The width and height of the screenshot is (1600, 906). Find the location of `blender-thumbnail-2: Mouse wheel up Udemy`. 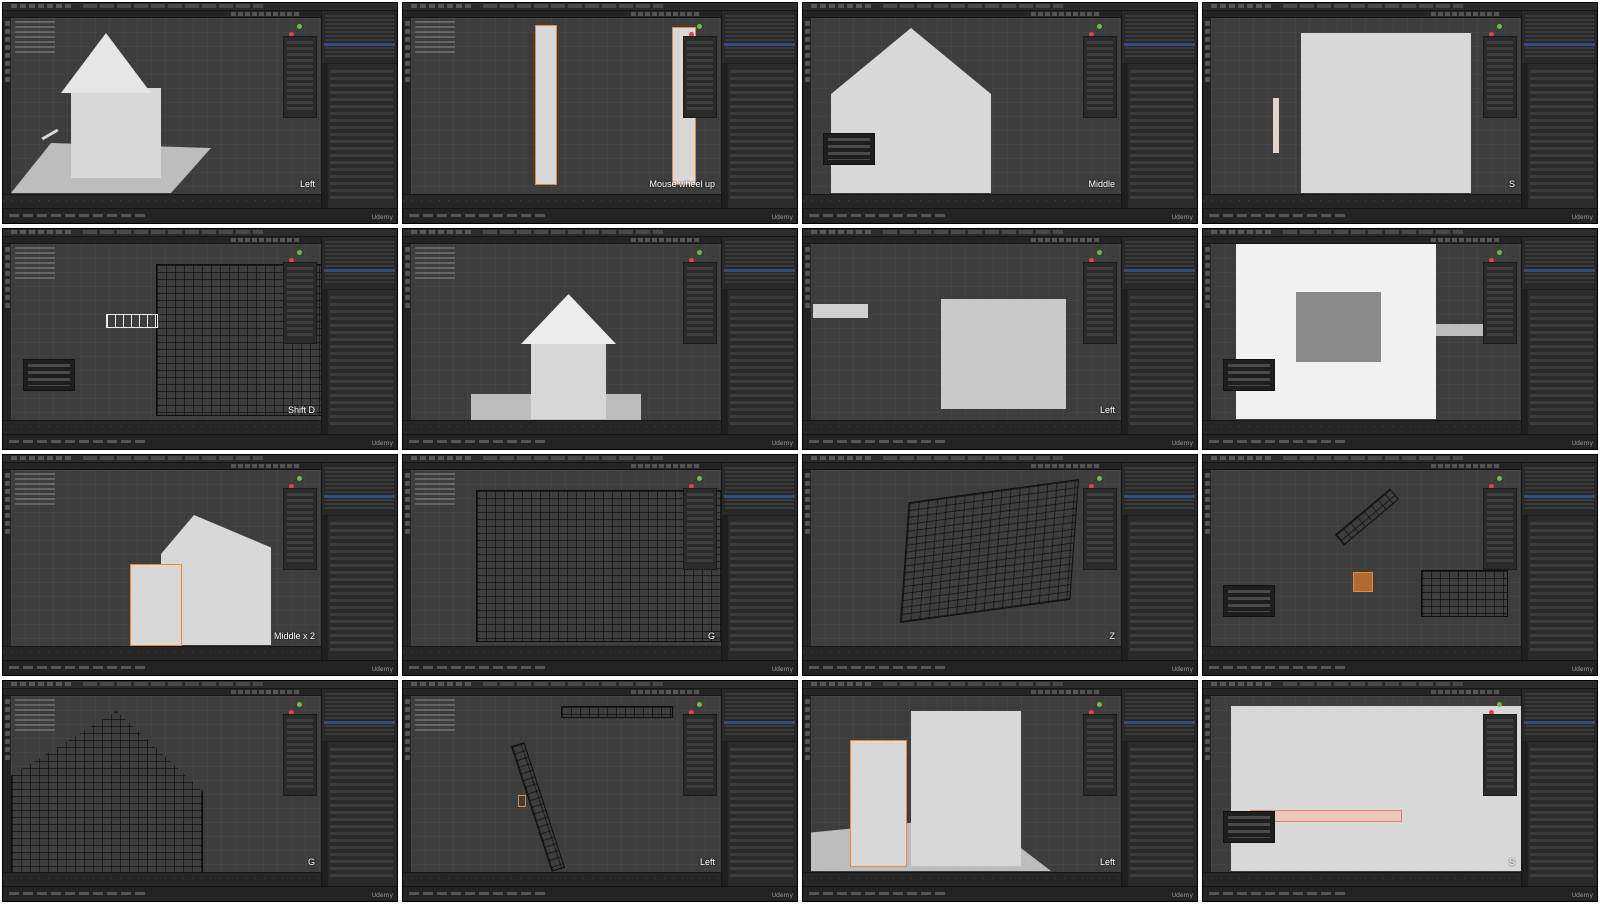

blender-thumbnail-2: Mouse wheel up Udemy is located at coordinates (600, 113).